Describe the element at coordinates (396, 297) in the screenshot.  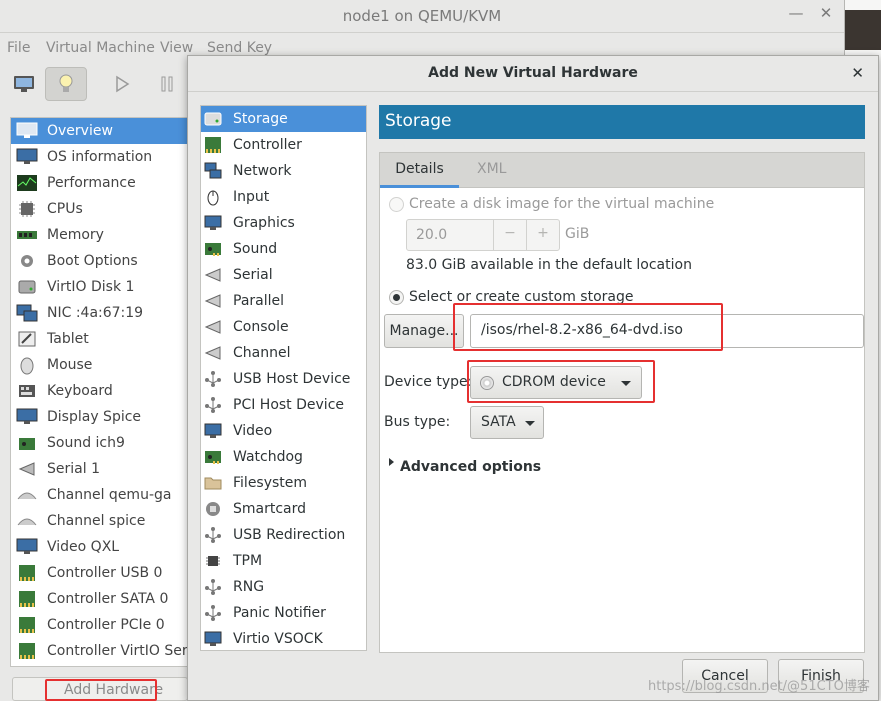
I see `custom-storage-radio` at that location.